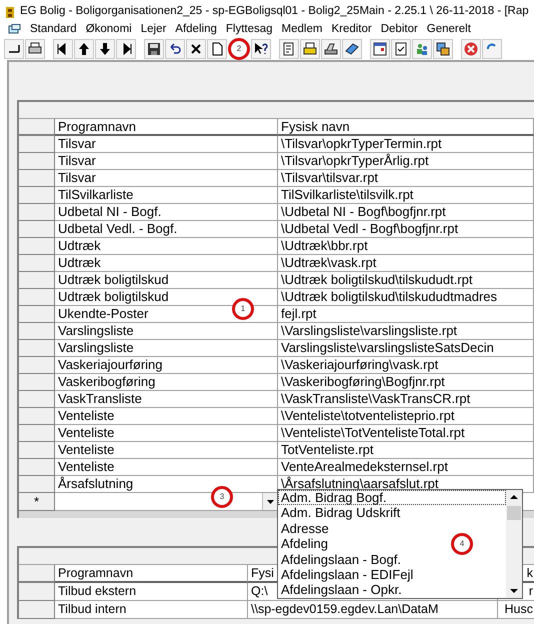 The image size is (534, 624). Describe the element at coordinates (305, 528) in the screenshot. I see `dropdown-option: Adresse` at that location.